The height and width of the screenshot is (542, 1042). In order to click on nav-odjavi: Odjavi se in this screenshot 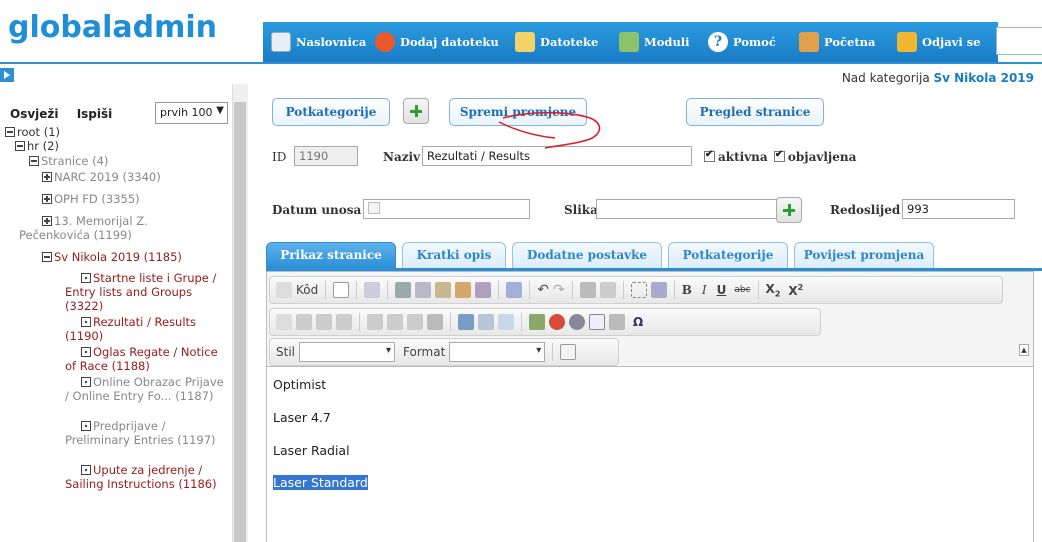, I will do `click(939, 42)`.